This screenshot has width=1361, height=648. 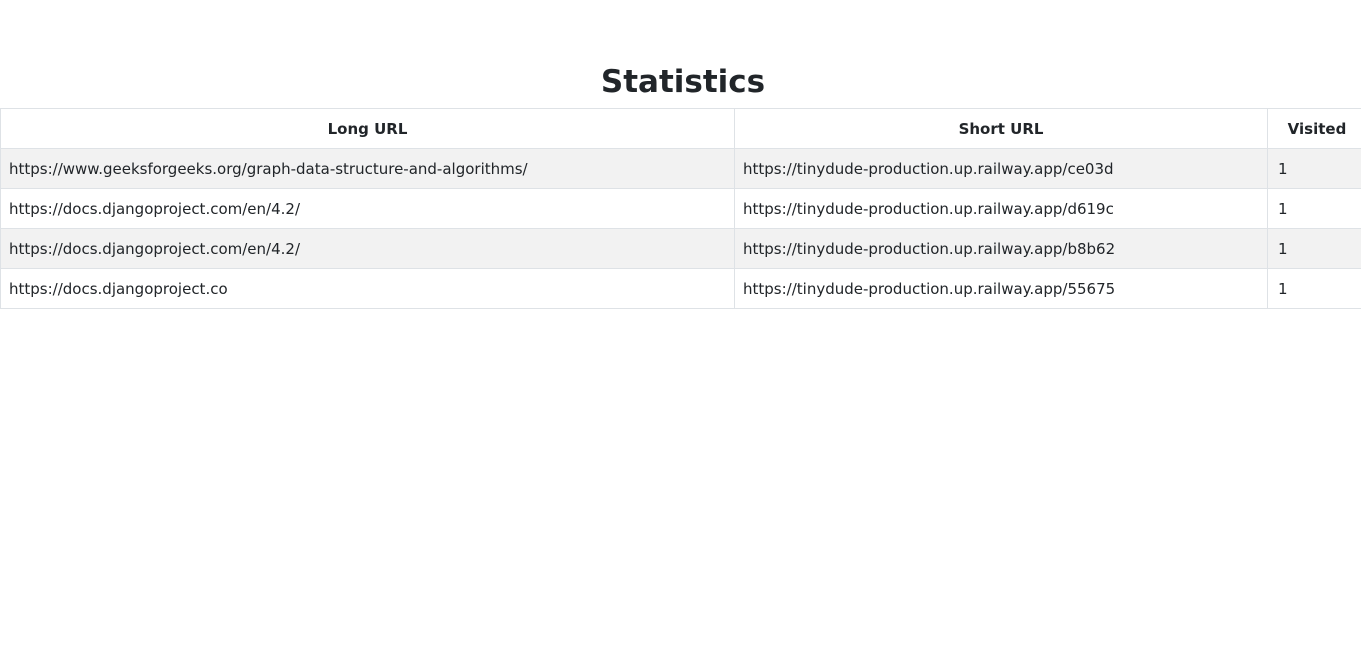 What do you see at coordinates (367, 288) in the screenshot?
I see `long-url-cell: https://docs.djangoproject.co` at bounding box center [367, 288].